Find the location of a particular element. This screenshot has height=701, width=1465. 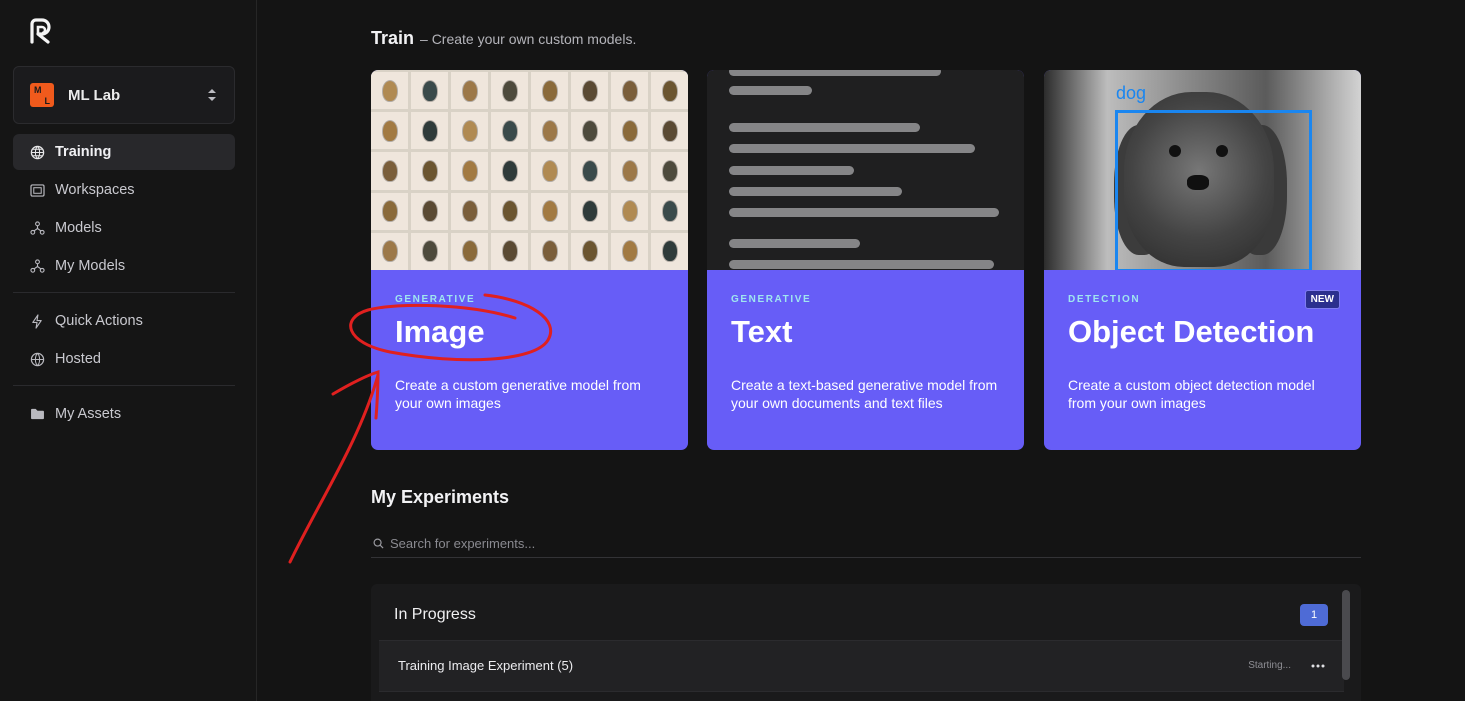

my-models-icon is located at coordinates (37, 266).